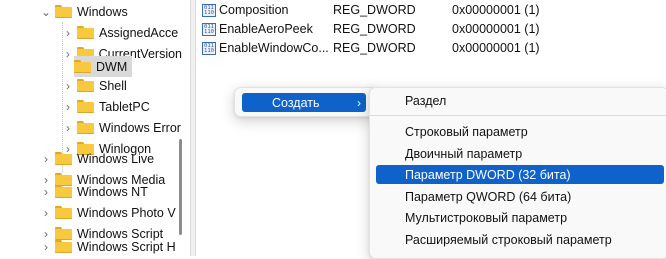 This screenshot has width=666, height=259. I want to click on tree-item-windows: ⌄ Windows, so click(110, 11).